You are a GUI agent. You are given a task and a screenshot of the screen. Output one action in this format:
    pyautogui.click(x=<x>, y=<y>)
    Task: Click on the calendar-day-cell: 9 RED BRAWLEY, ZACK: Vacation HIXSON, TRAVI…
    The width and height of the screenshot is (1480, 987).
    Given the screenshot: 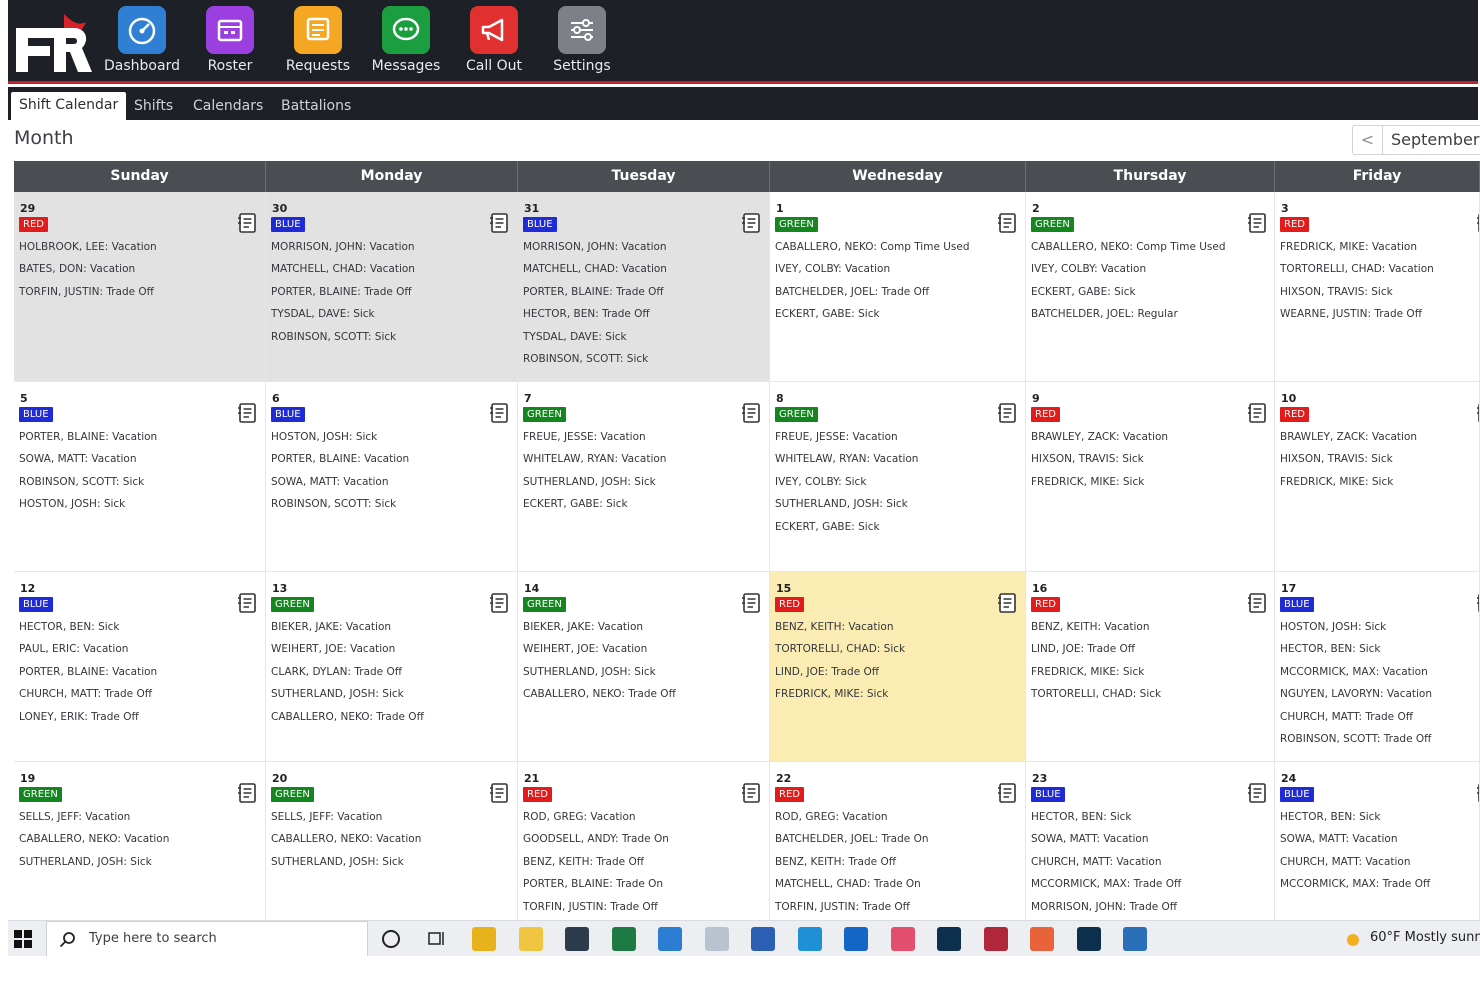 What is the action you would take?
    pyautogui.click(x=1150, y=477)
    